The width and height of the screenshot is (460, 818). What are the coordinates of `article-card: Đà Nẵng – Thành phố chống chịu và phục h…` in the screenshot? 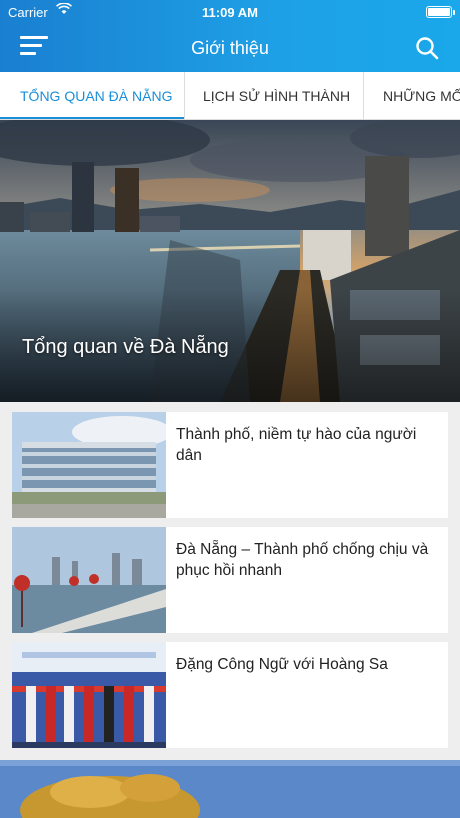 It's located at (230, 580).